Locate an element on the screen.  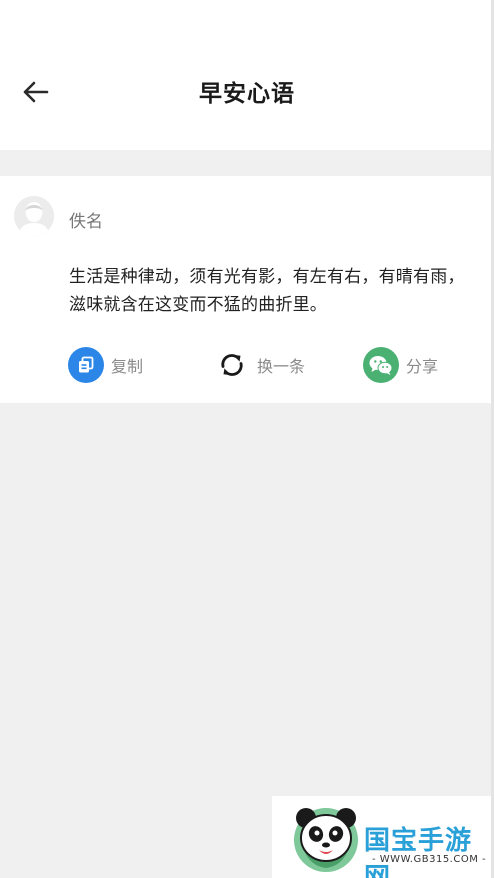
next-quote-label: 换一条 is located at coordinates (281, 366).